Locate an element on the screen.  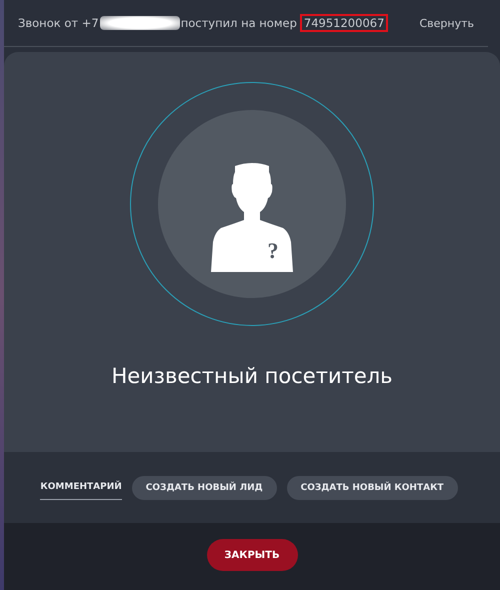
action-tab: КОММЕНТАРИЙ is located at coordinates (81, 488).